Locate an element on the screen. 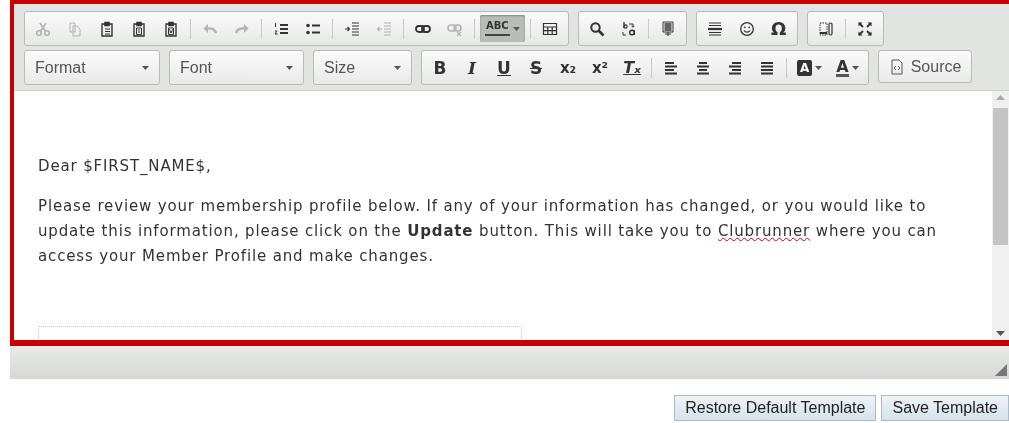 The width and height of the screenshot is (1009, 423). resize-handle-icon is located at coordinates (1001, 370).